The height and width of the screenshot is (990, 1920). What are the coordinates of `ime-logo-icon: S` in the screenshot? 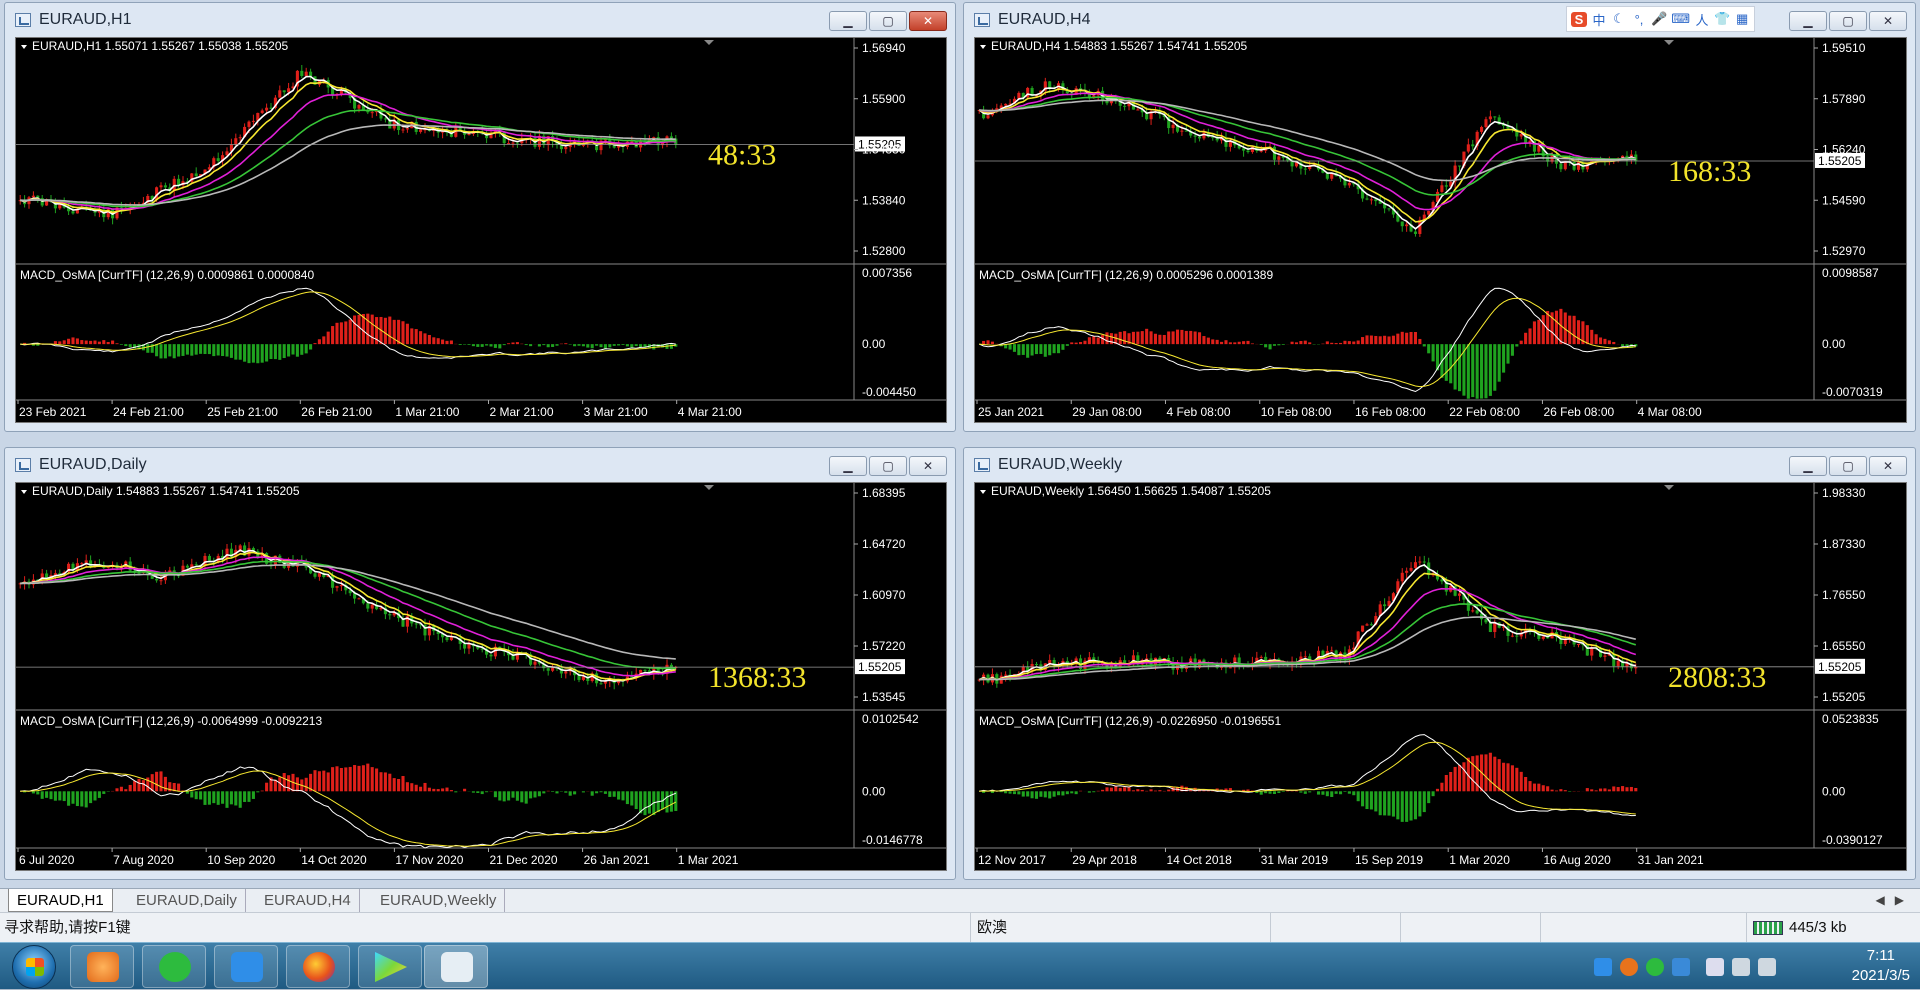 It's located at (1579, 19).